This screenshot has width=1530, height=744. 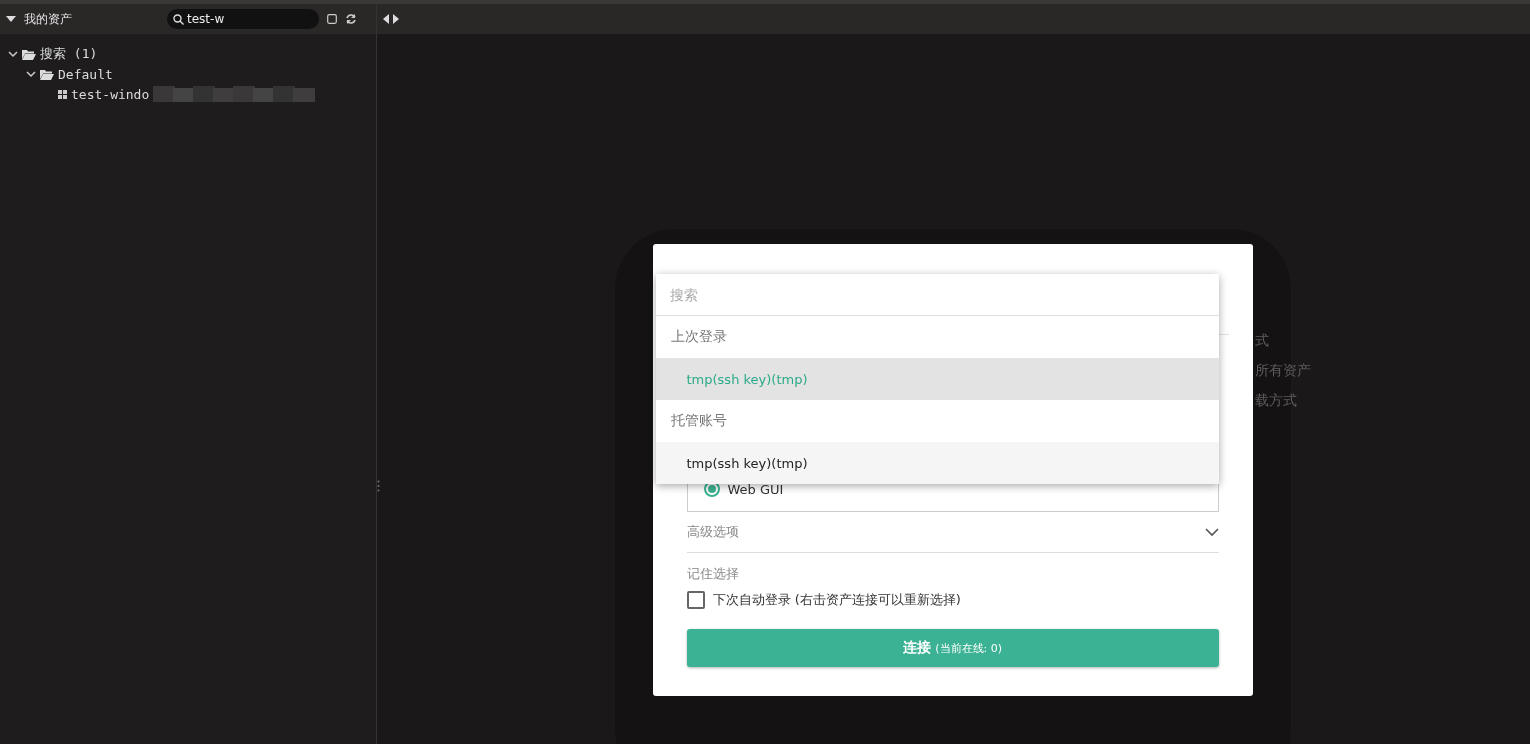 I want to click on drag-handle-icon, so click(x=378, y=486).